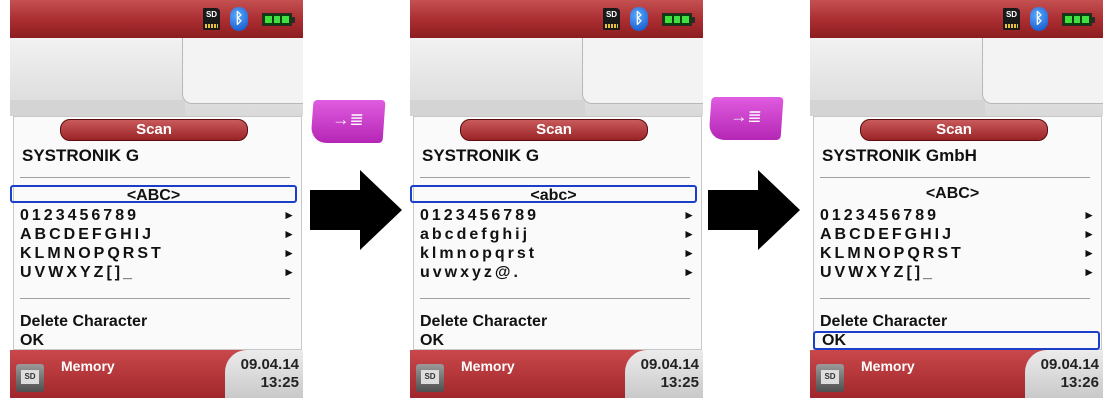  I want to click on char-row-3: uvwxyz@. ►, so click(557, 272).